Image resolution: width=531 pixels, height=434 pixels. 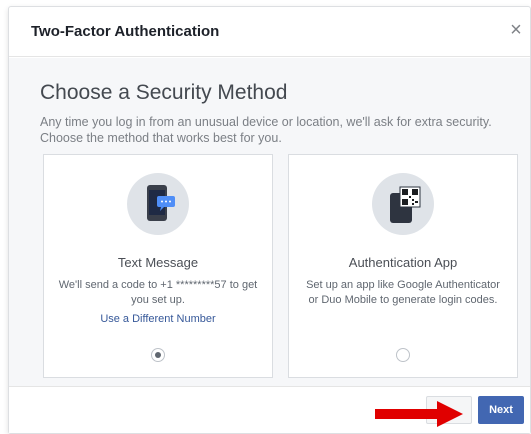 I want to click on dialog-header: Two-Factor Authentication ×, so click(x=269, y=32).